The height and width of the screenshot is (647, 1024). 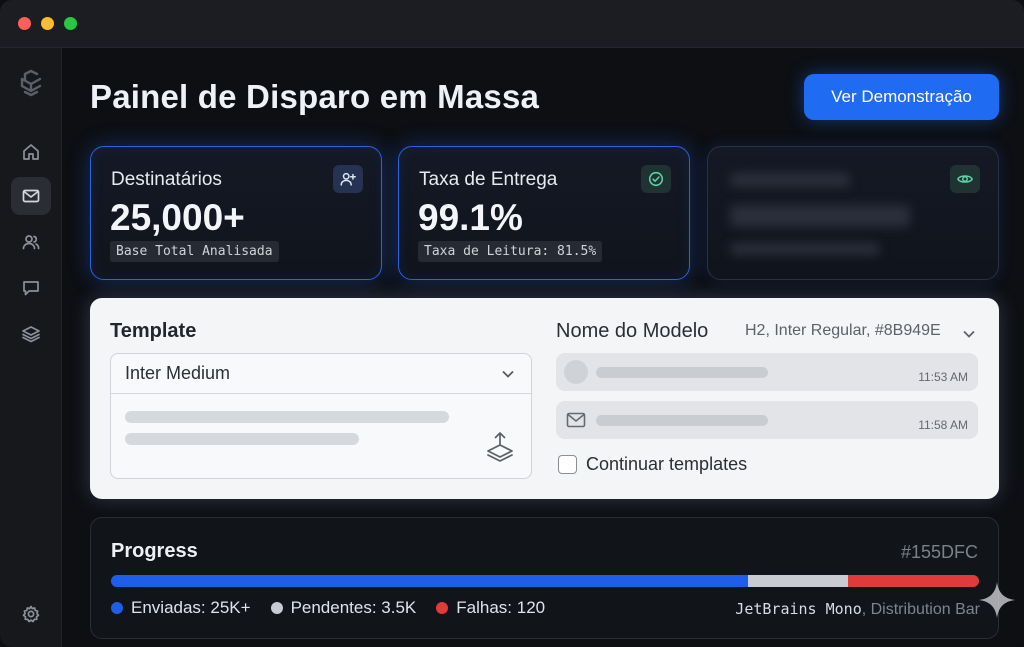 I want to click on sidebar-item-settings, so click(x=31, y=614).